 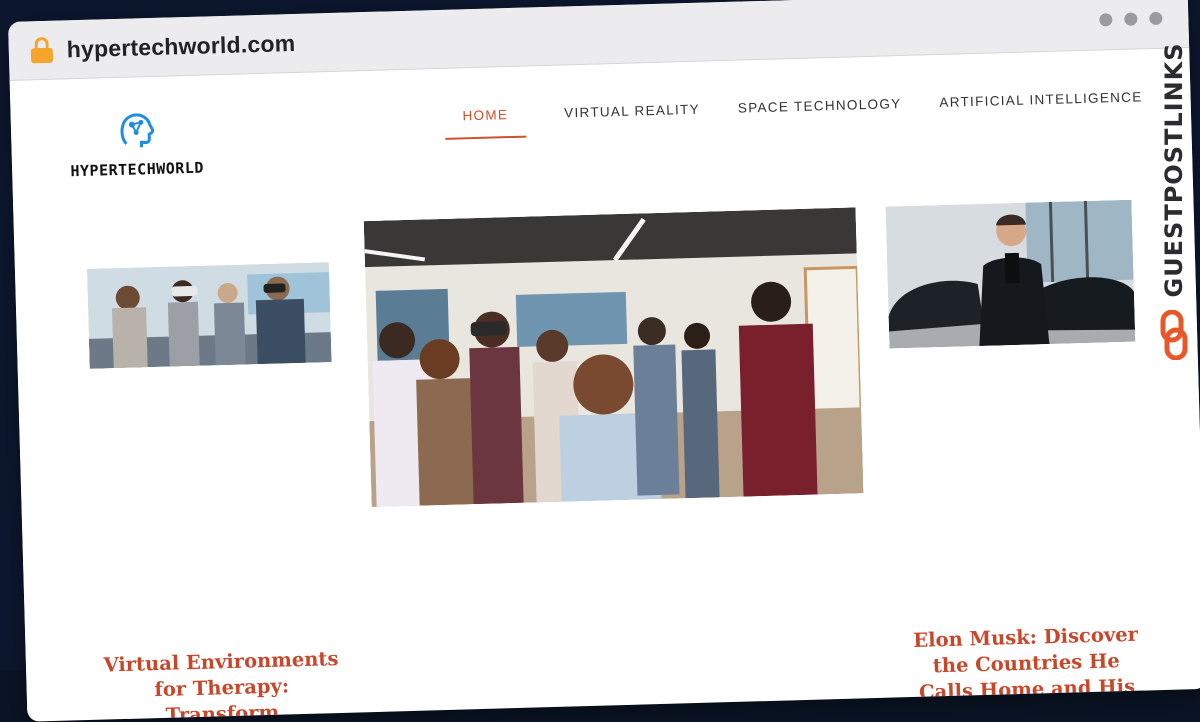 I want to click on nav-artificial-intelligence: ARTIFICIAL INTELLIGENCE, so click(x=1041, y=107).